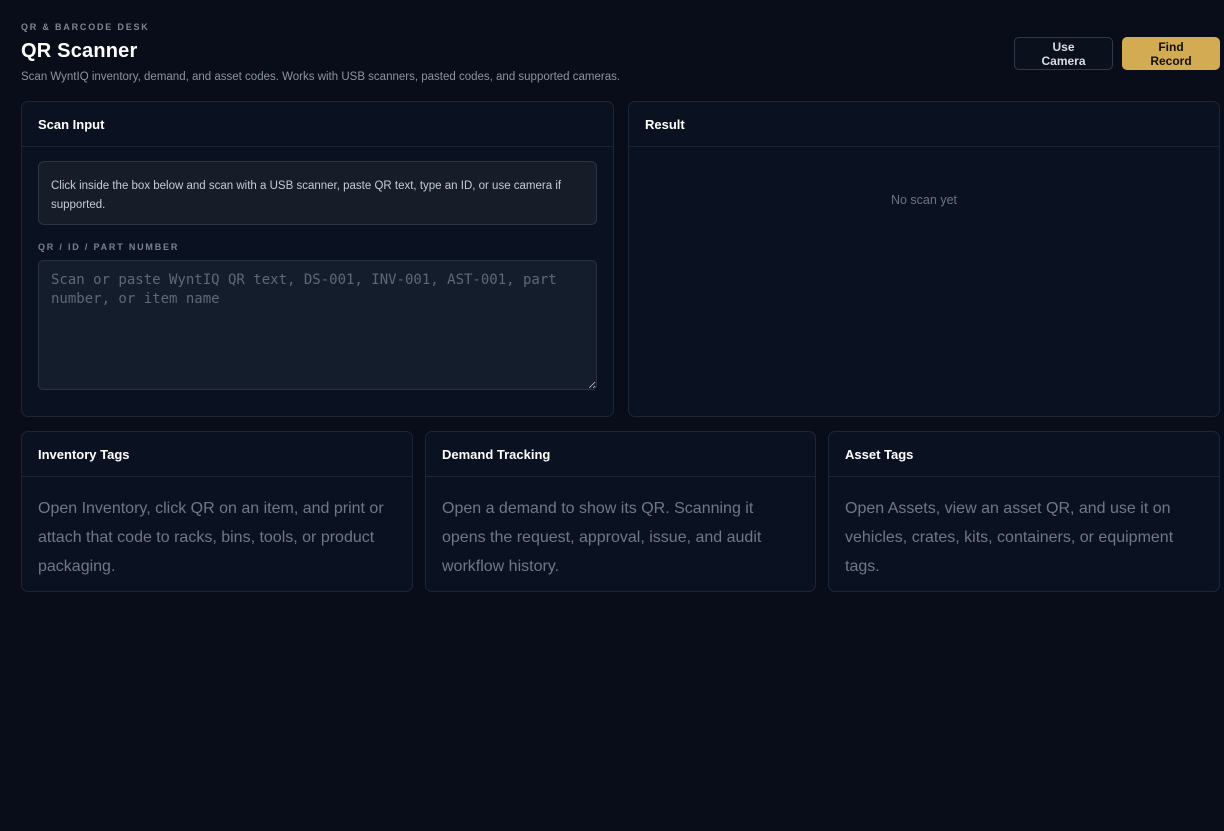 This screenshot has height=831, width=1224. What do you see at coordinates (620, 454) in the screenshot?
I see `demand-tracking-title: Demand Tracking` at bounding box center [620, 454].